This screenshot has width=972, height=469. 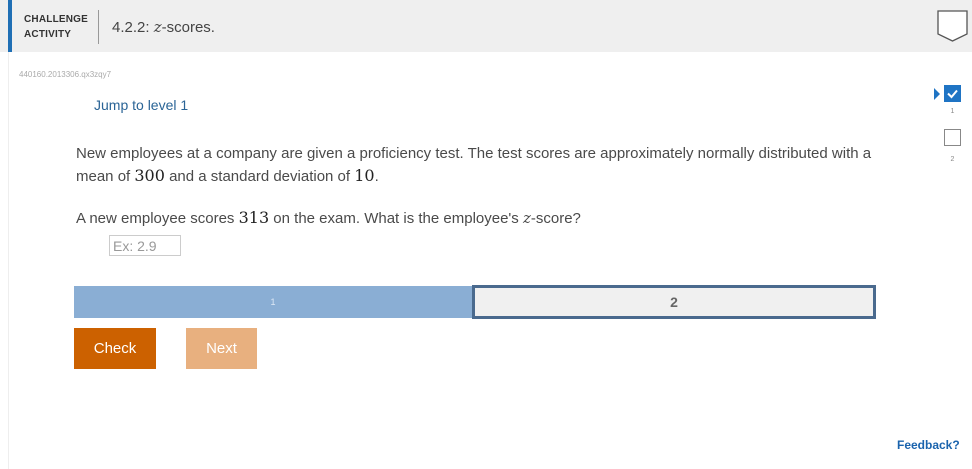 I want to click on jump-to-level-link: Jump to level 1, so click(x=141, y=105).